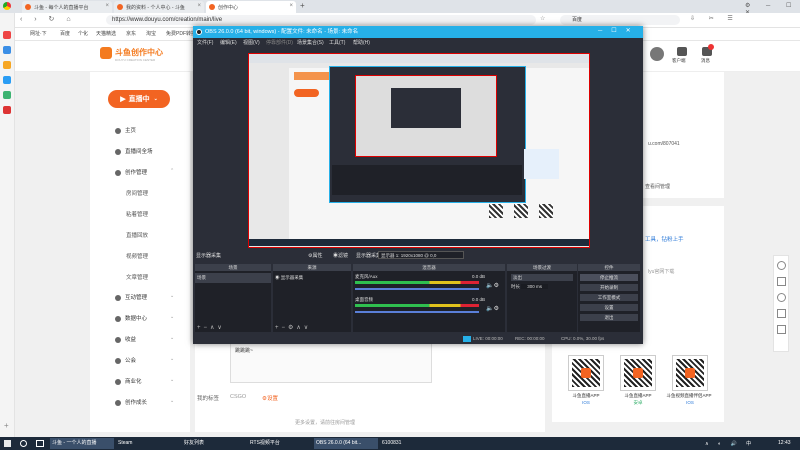  I want to click on nav-item-guild: 公会, so click(125, 360).